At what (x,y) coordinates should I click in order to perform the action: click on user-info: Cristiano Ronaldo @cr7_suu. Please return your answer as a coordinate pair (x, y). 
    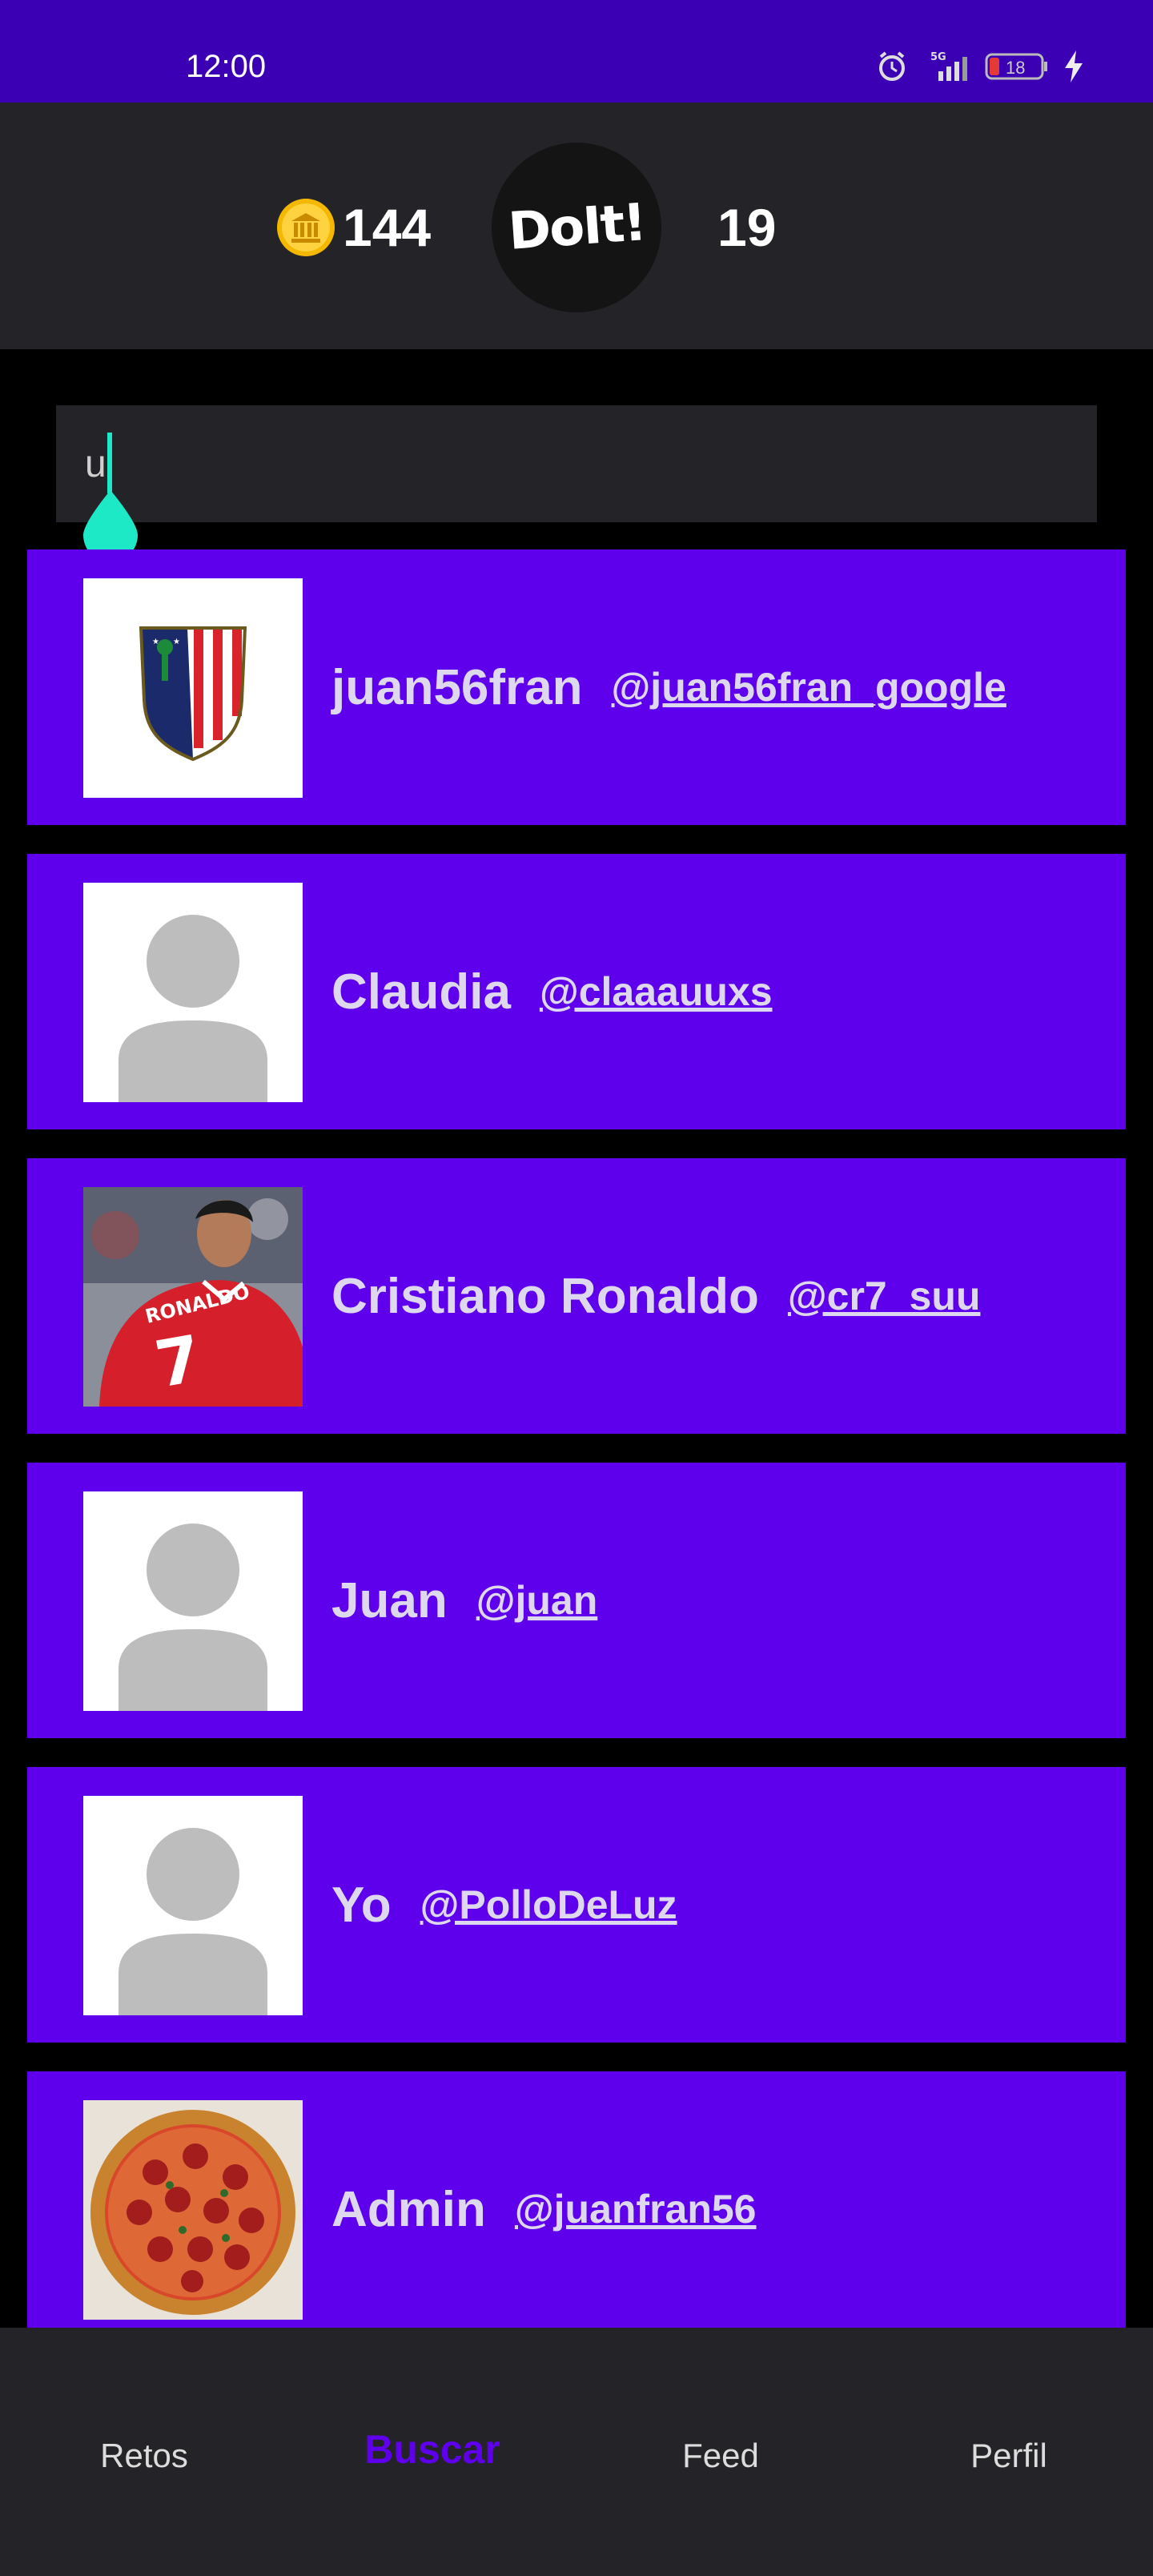
    Looking at the image, I should click on (656, 1296).